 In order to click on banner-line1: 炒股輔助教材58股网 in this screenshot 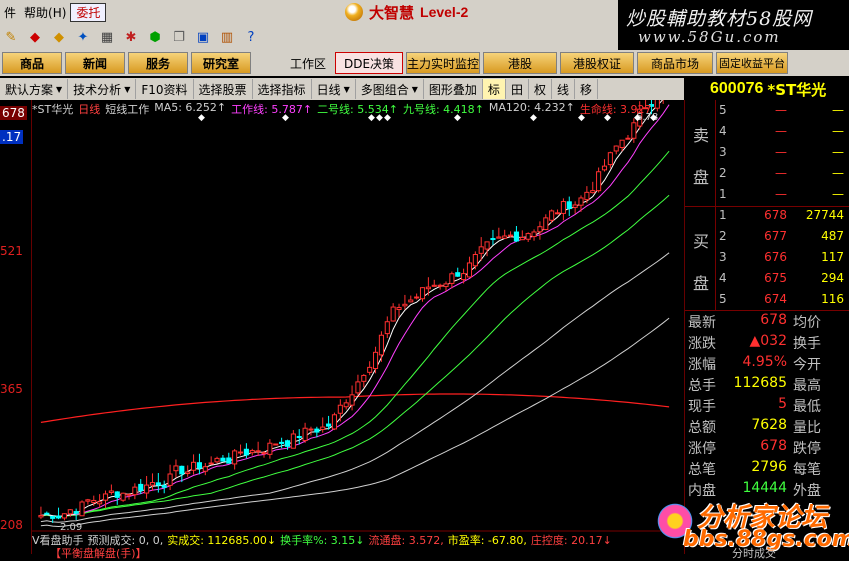, I will do `click(719, 19)`.